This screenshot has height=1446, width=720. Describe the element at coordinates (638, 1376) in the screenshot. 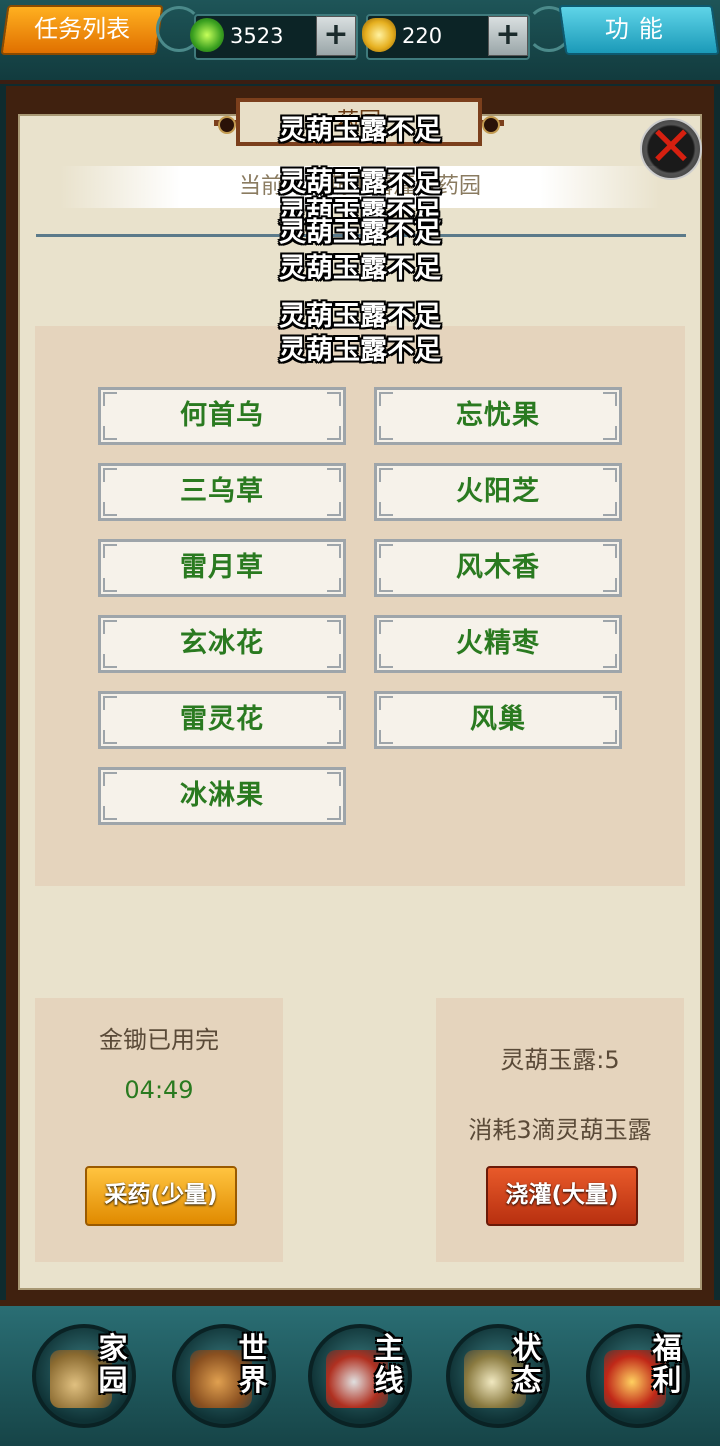

I see `nav-welfare: 福利` at that location.